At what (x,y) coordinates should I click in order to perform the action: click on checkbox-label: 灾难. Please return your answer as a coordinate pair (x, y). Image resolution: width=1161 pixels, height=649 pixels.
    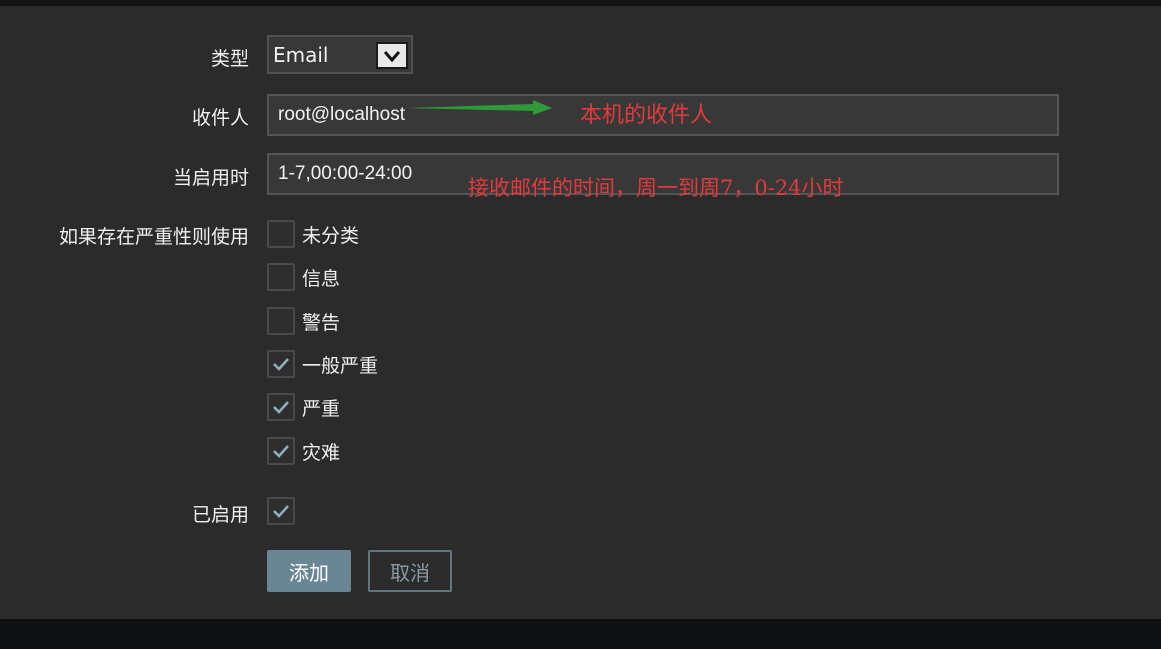
    Looking at the image, I should click on (321, 452).